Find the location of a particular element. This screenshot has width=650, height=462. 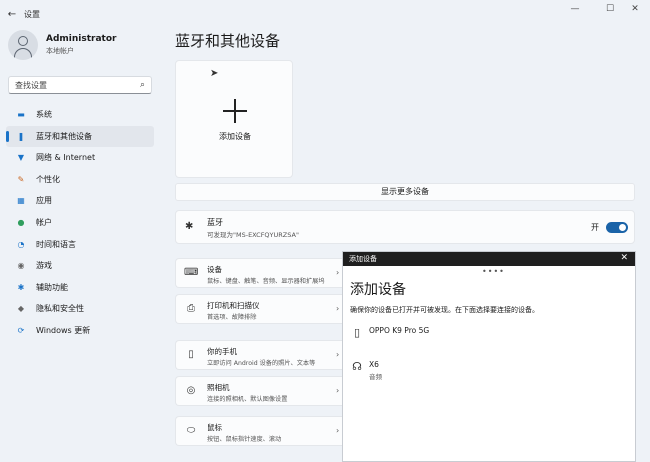

bluetooth-state-label: 开 is located at coordinates (595, 227).